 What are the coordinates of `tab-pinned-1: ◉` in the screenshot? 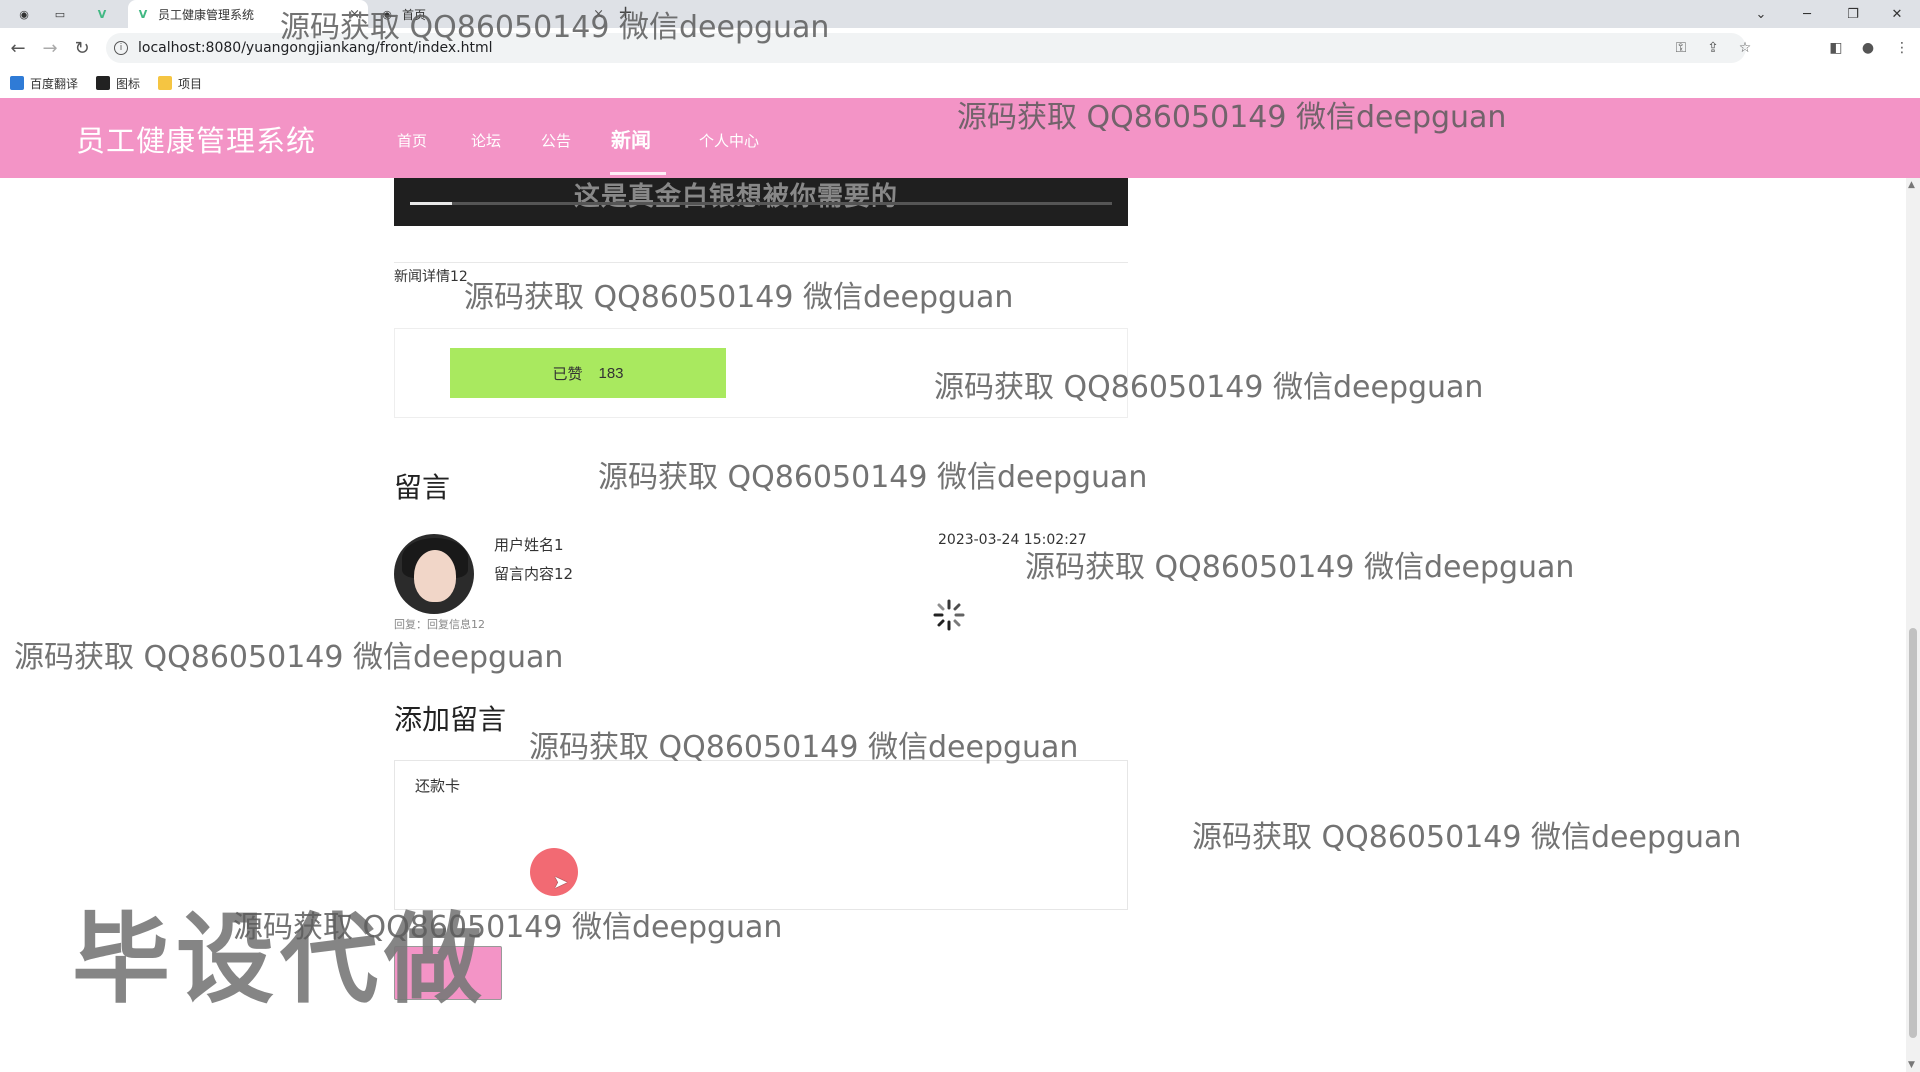 It's located at (24, 14).